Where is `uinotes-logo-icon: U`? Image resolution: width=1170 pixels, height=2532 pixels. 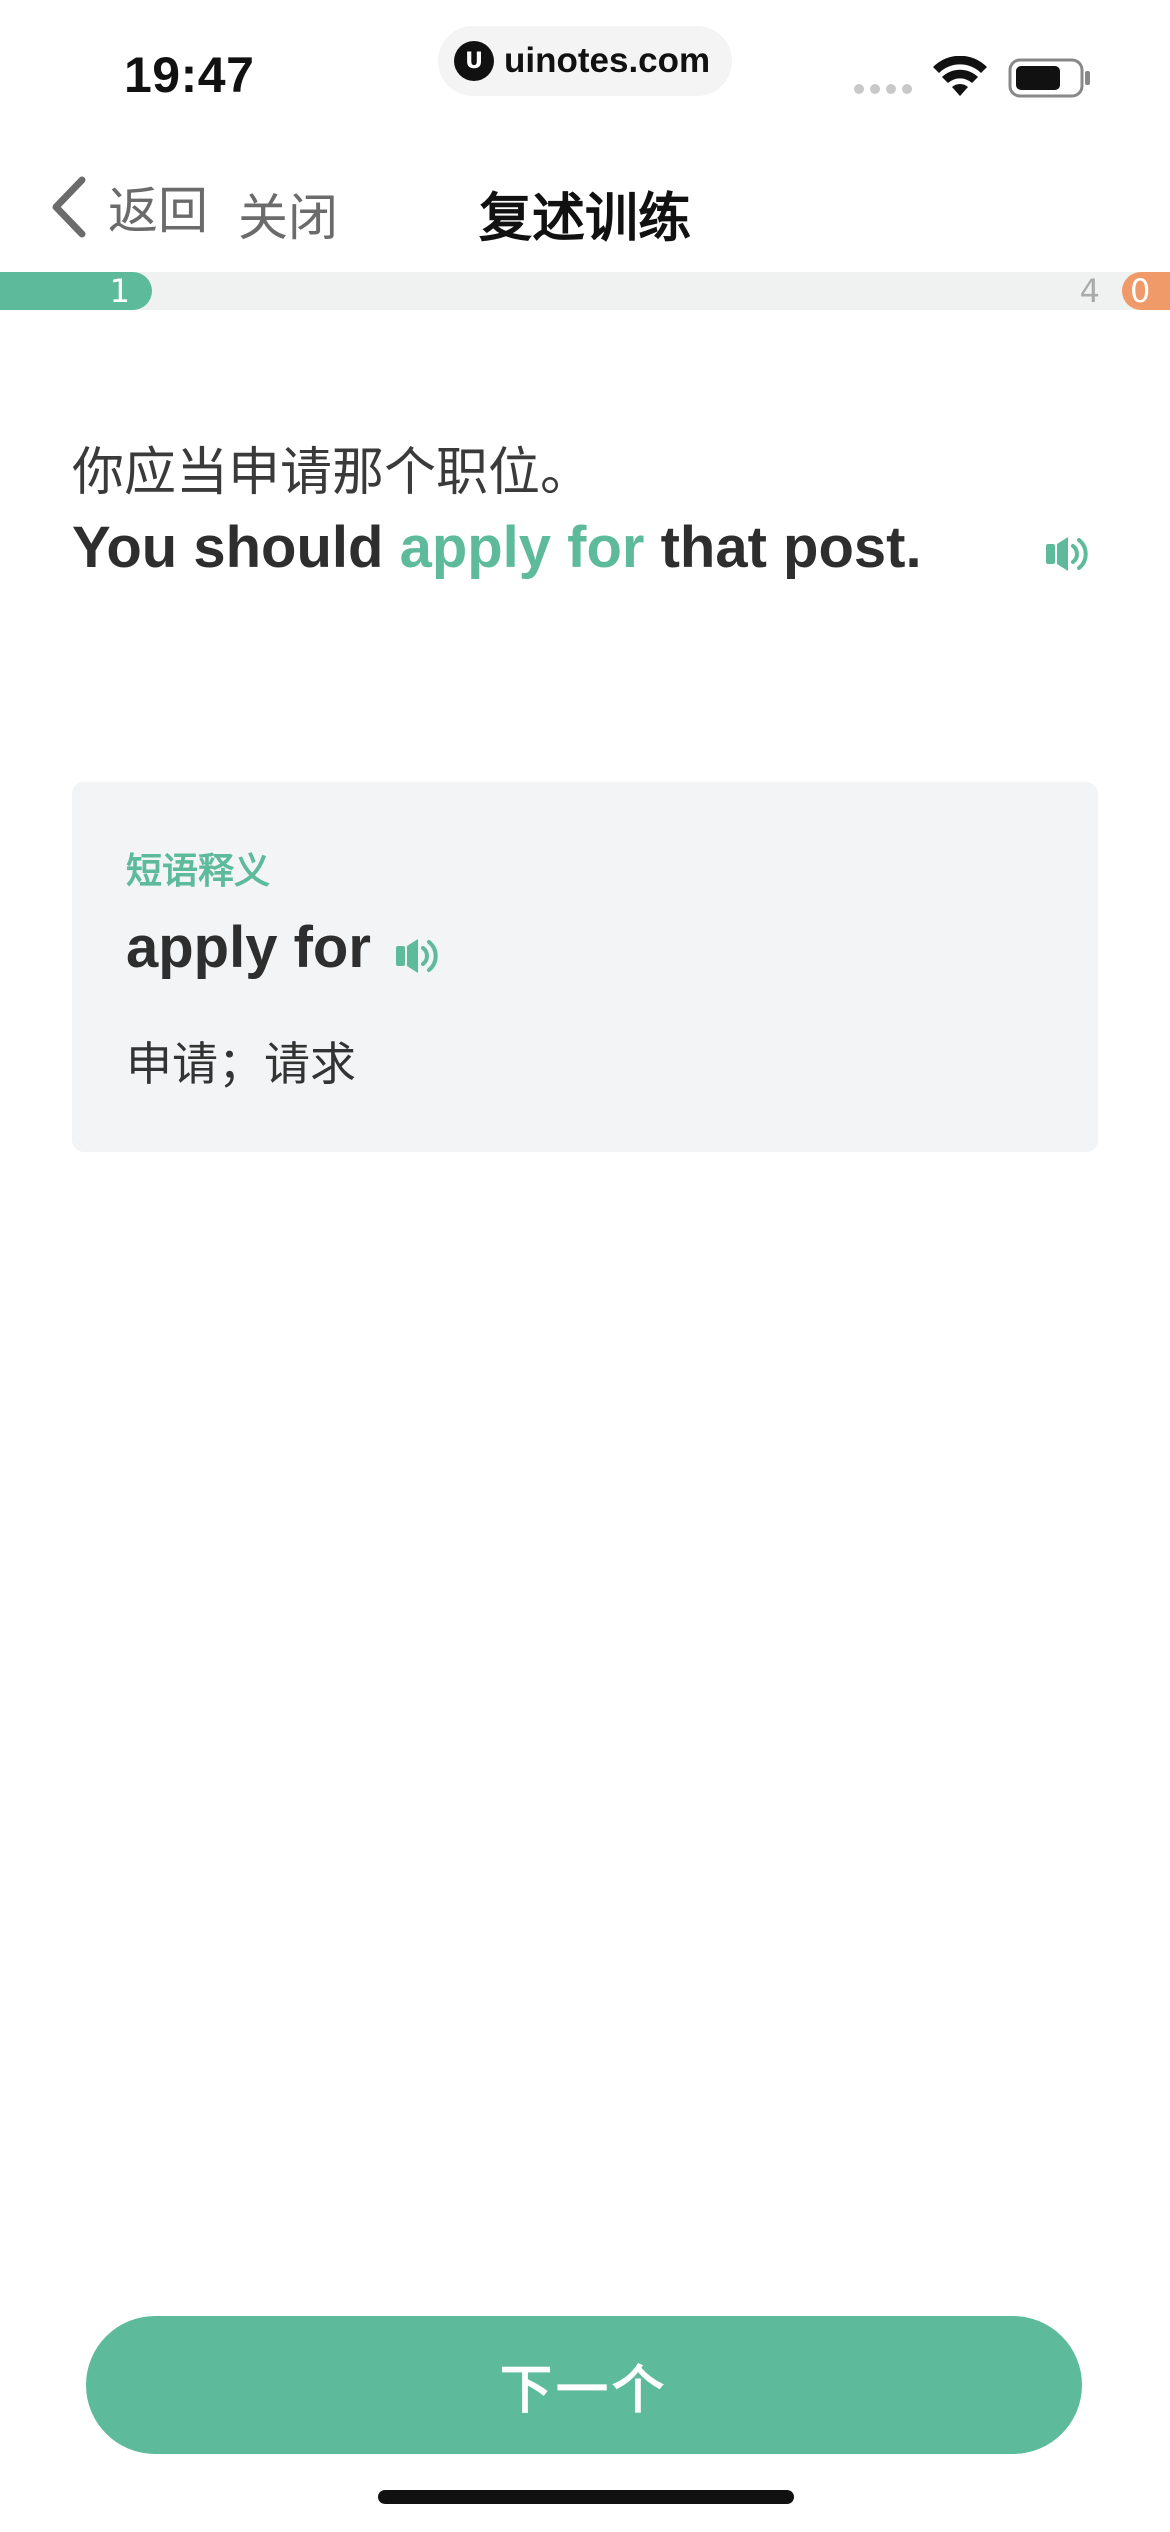 uinotes-logo-icon: U is located at coordinates (474, 61).